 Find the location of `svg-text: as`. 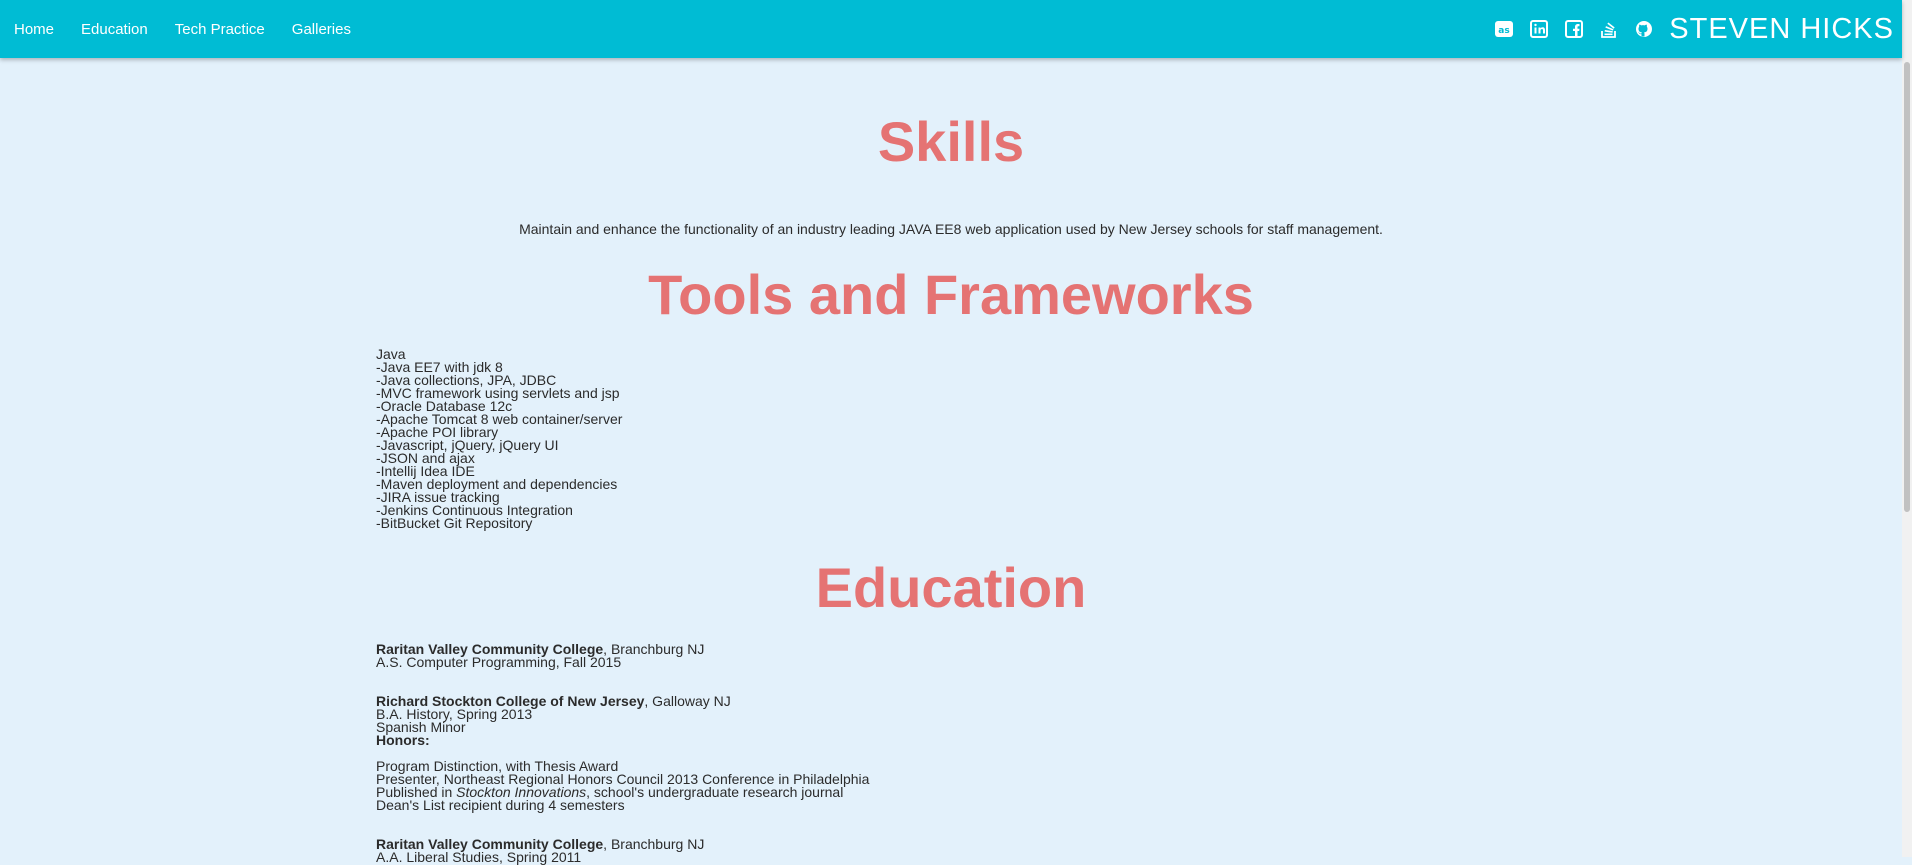

svg-text: as is located at coordinates (1504, 31).